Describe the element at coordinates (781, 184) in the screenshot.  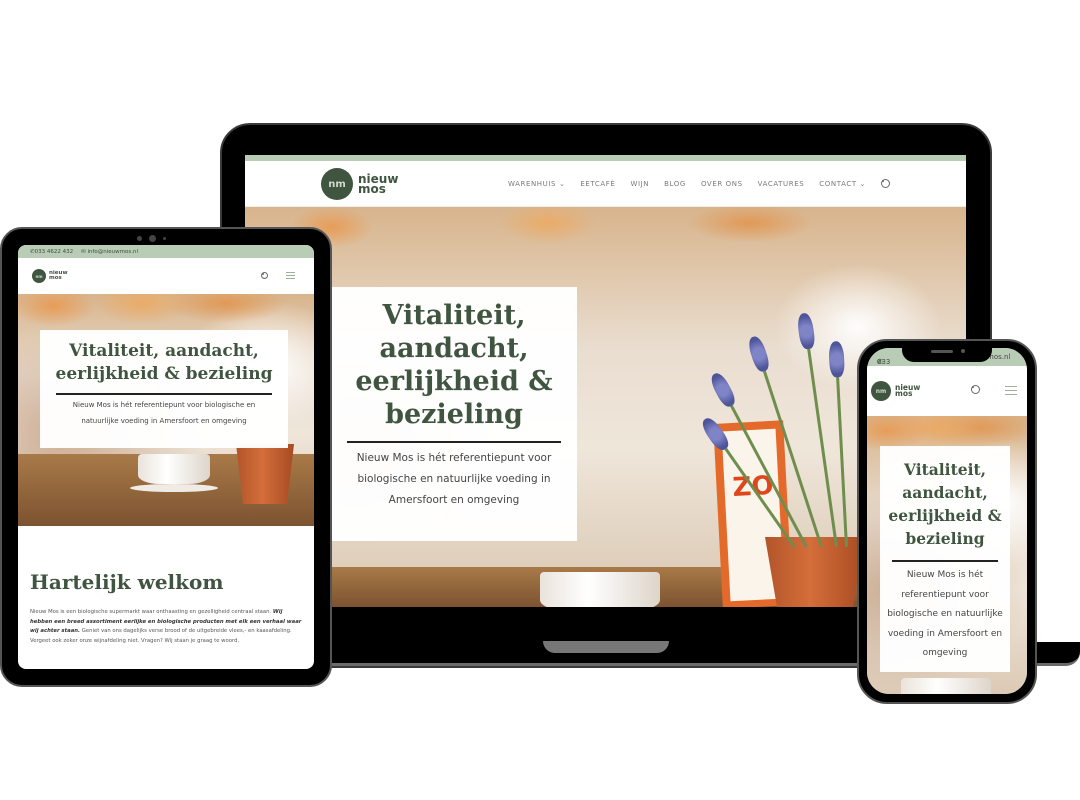
I see `nav-item-vacatures: VACATURES` at that location.